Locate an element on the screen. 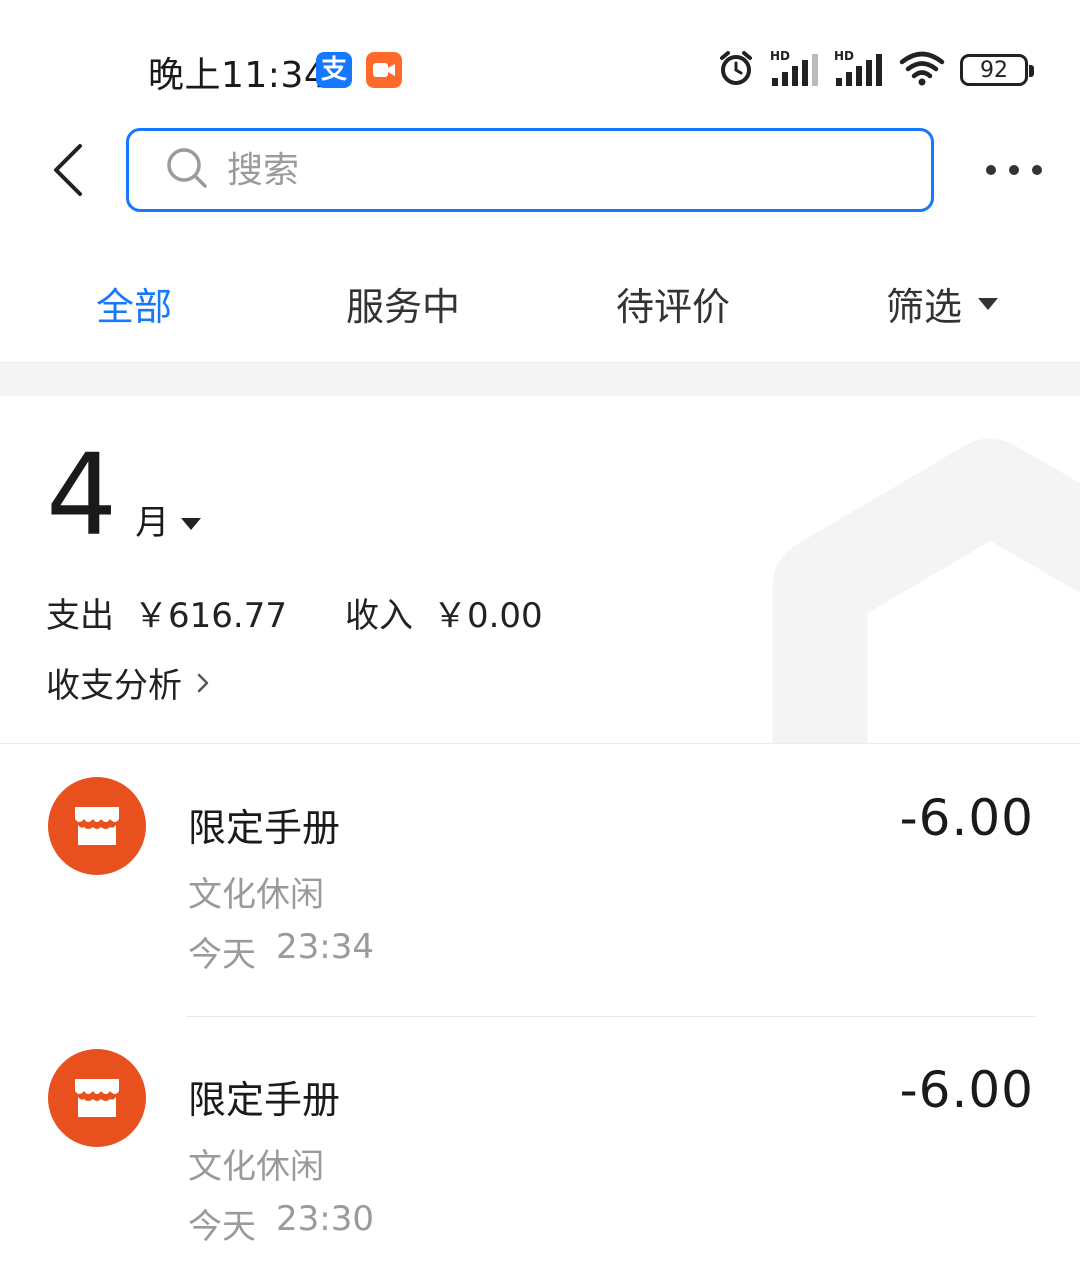 Image resolution: width=1080 pixels, height=1281 pixels. totals-row: 支出 ￥616.77 收入 ￥0.00 is located at coordinates (294, 612).